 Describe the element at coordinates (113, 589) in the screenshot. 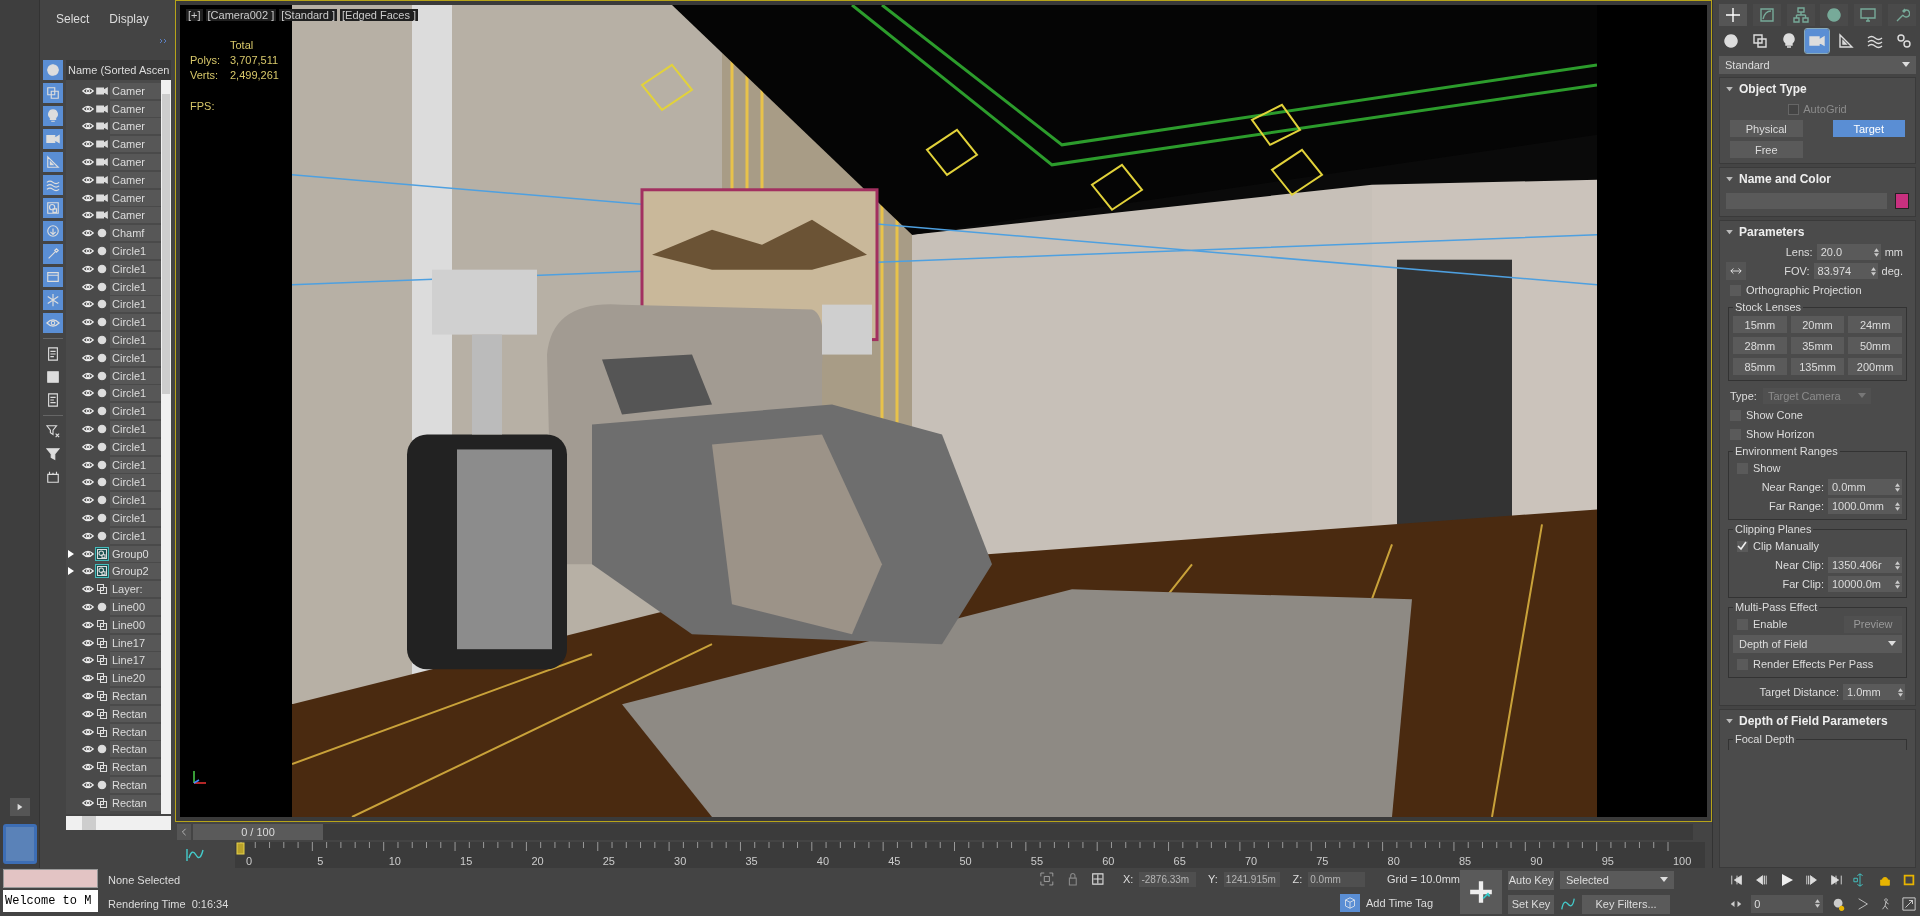

I see `scene-item: Layer:` at that location.